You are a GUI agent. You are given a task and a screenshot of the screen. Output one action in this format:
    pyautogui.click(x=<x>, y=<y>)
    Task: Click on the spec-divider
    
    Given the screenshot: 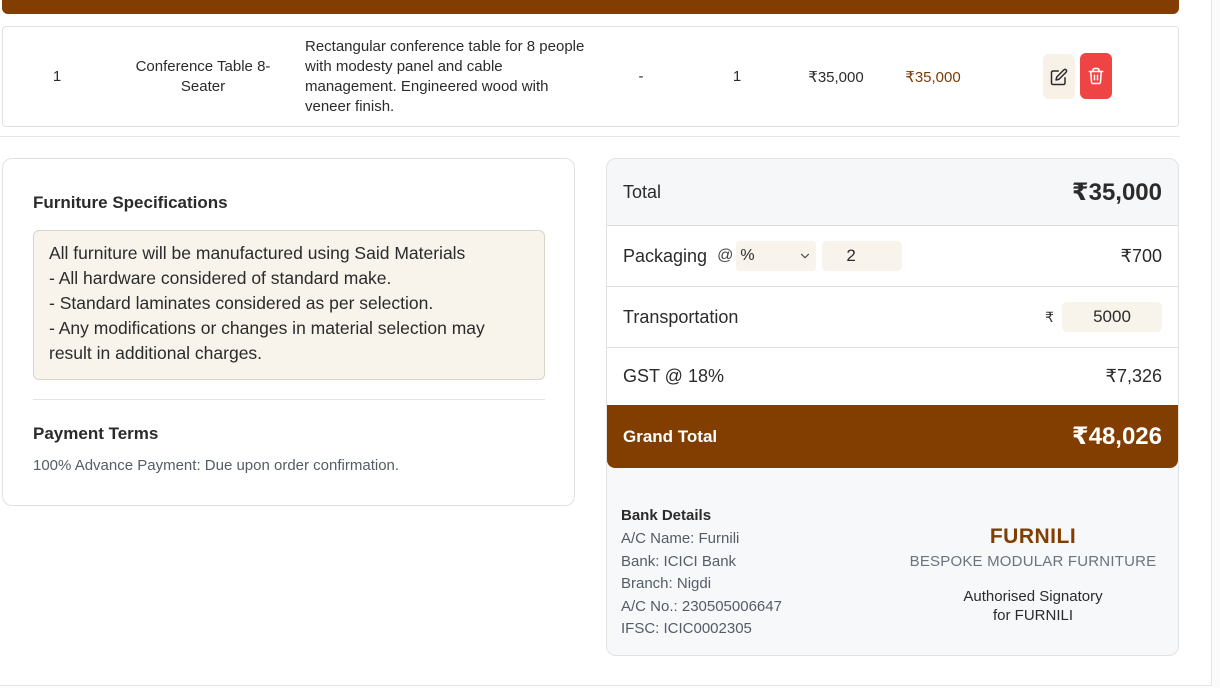 What is the action you would take?
    pyautogui.click(x=289, y=399)
    